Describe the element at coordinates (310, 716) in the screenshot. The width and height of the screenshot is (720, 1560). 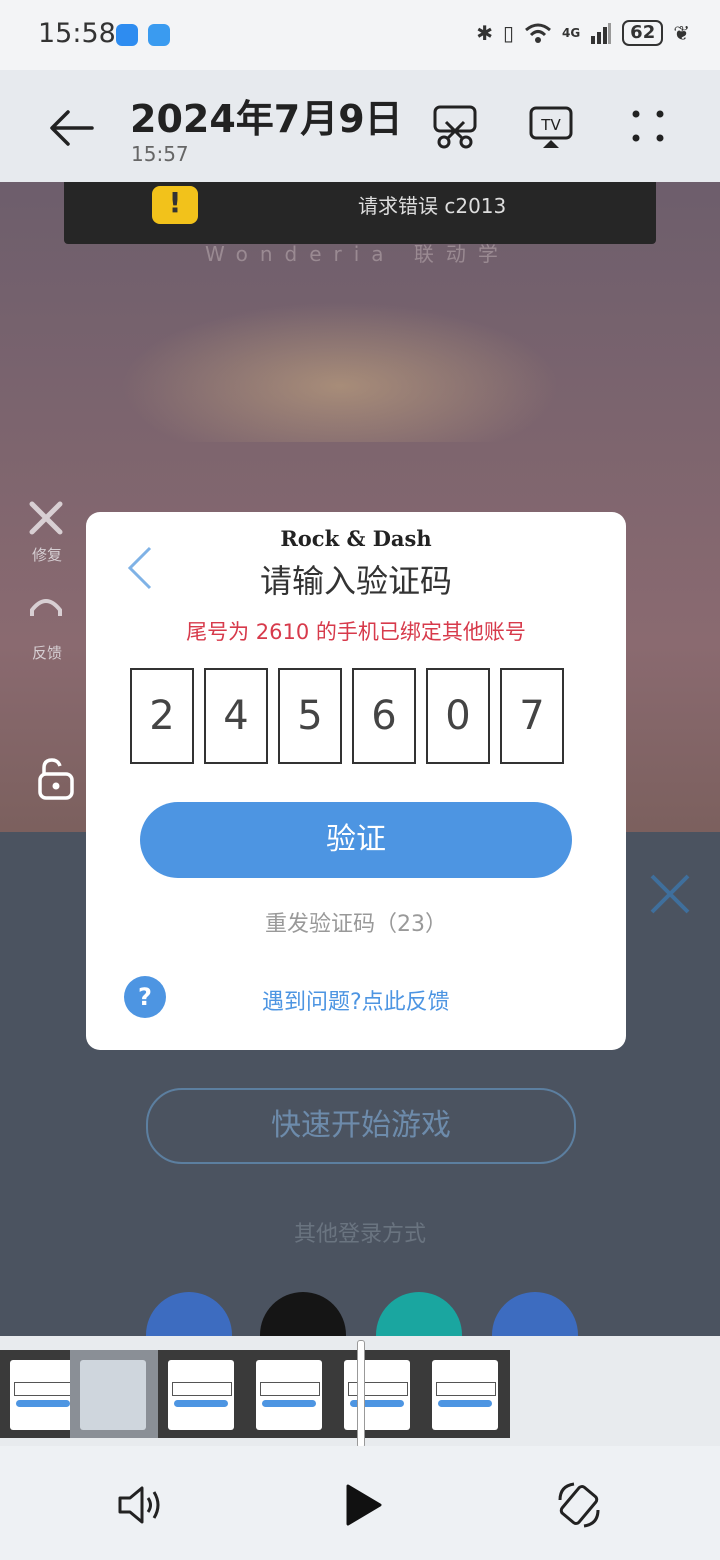
I see `code-digit-3: 5` at that location.